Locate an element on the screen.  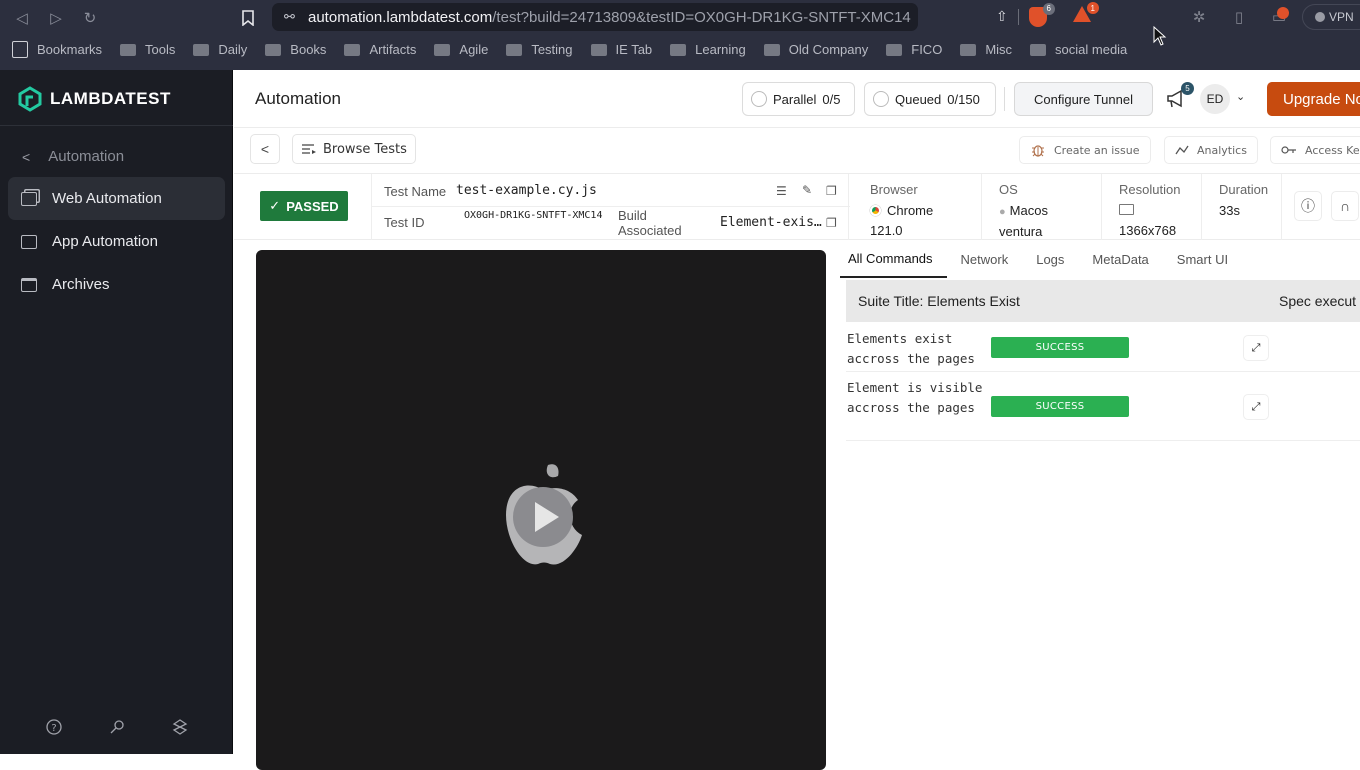
bookmark-label: Books is located at coordinates (308, 49).